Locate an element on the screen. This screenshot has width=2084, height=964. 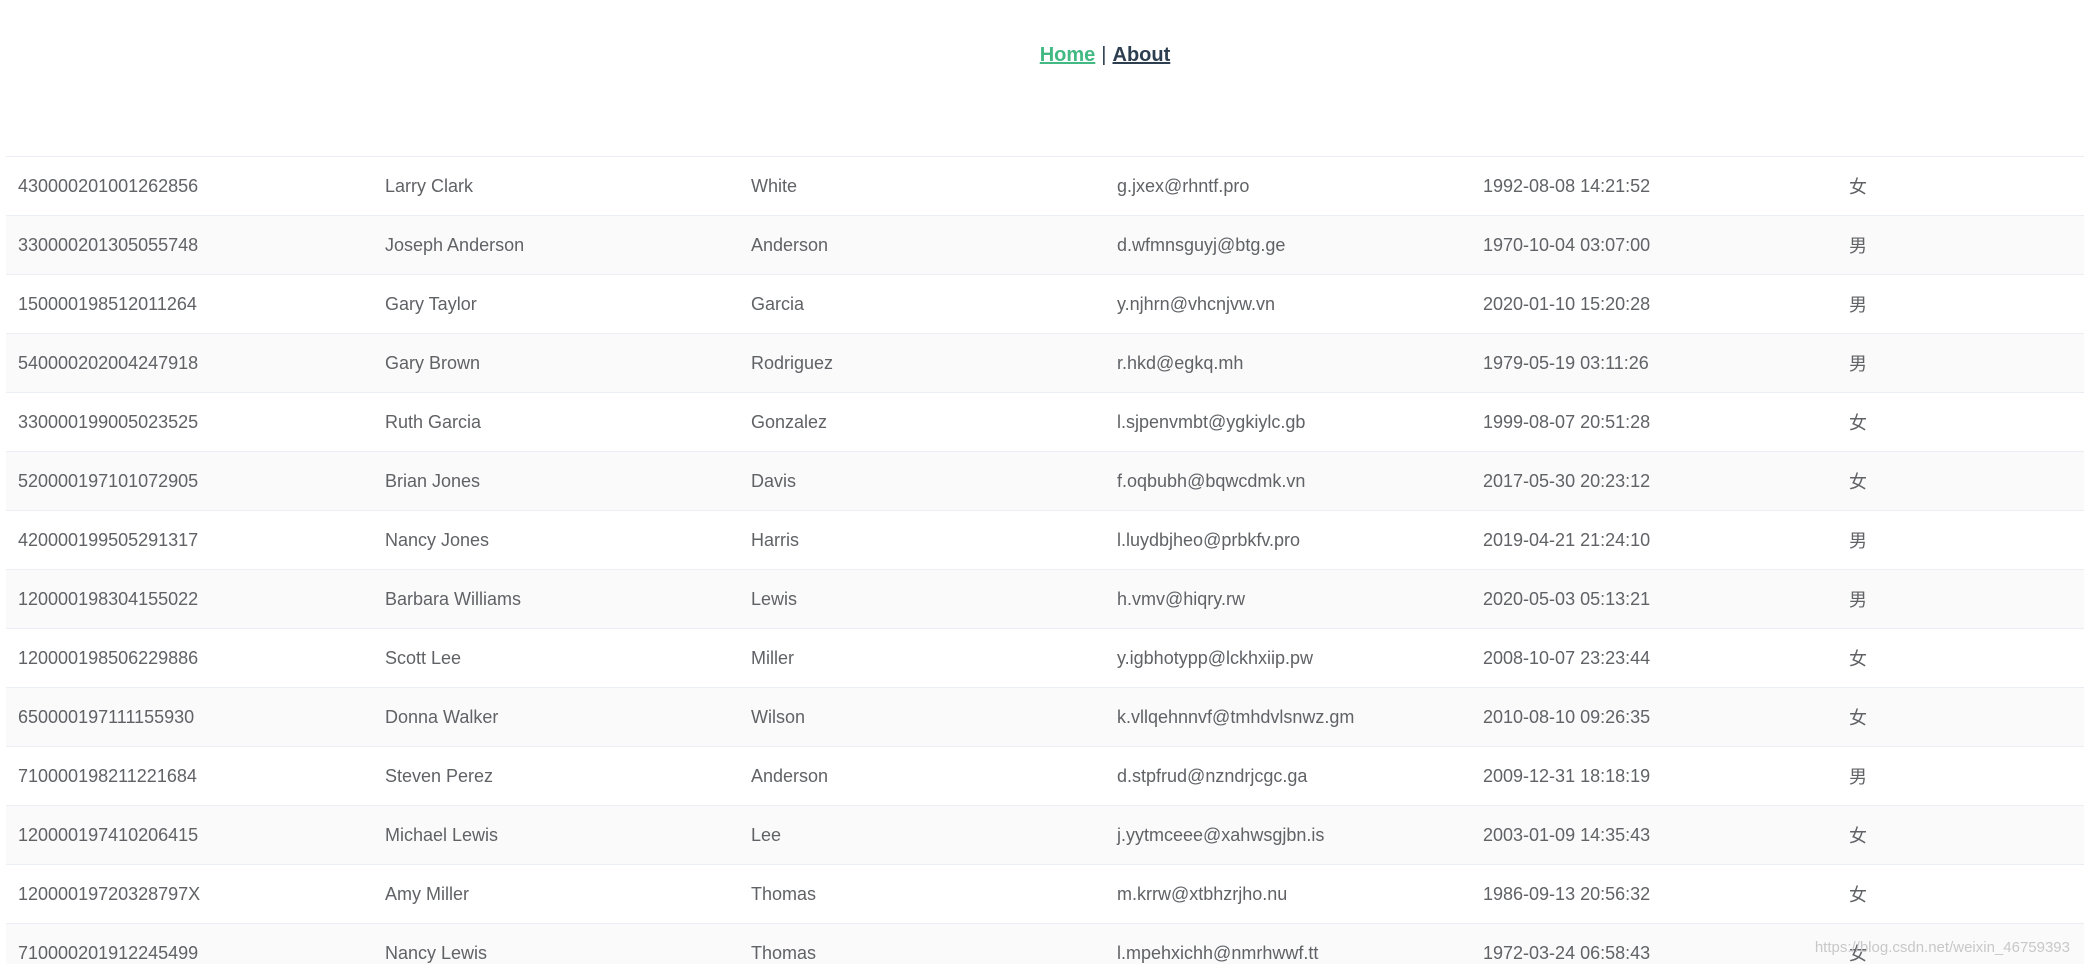
id-cell: 120000198304155022 is located at coordinates (108, 598).